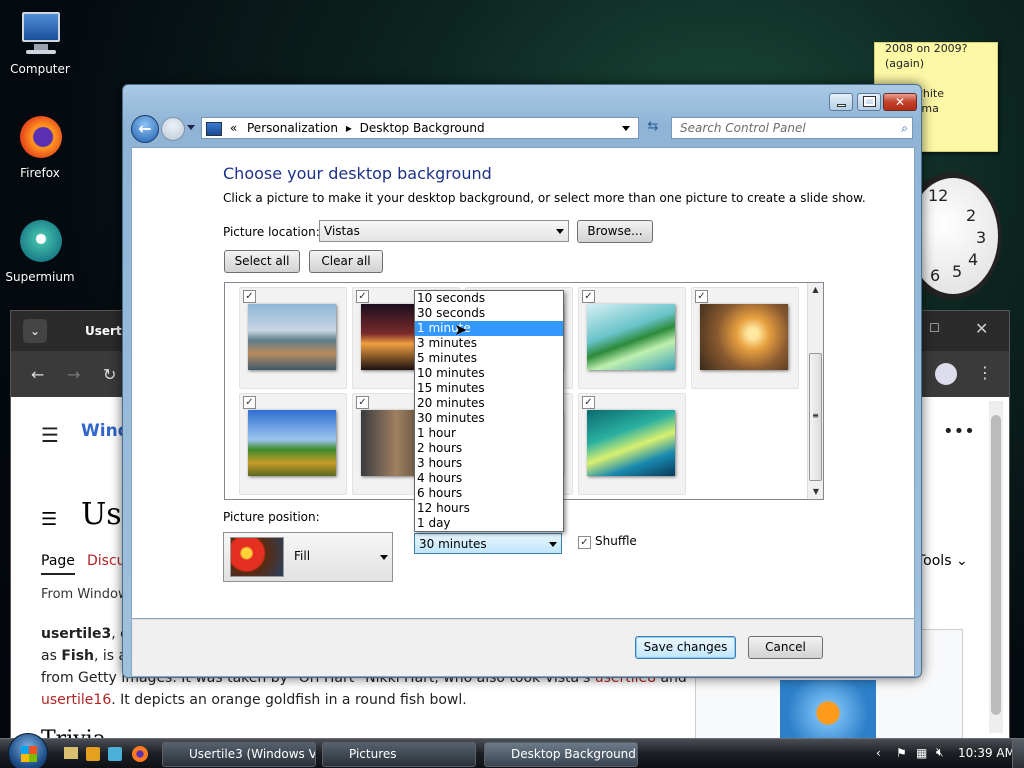  I want to click on maximize-button, so click(869, 102).